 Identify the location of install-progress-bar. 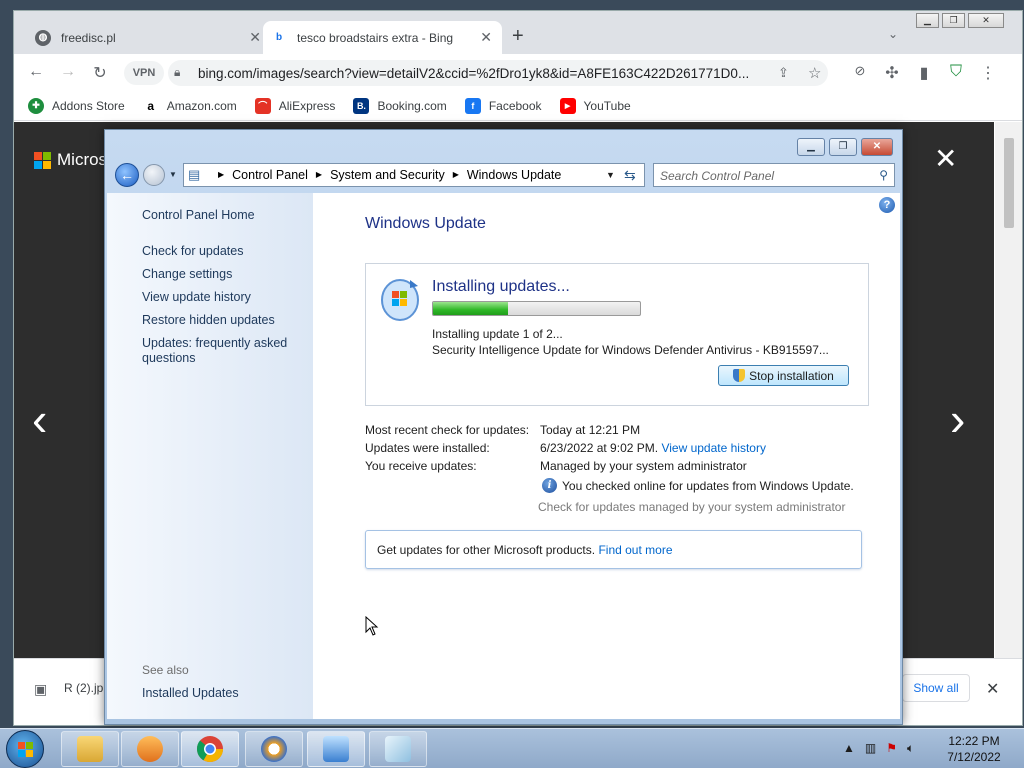
(536, 308).